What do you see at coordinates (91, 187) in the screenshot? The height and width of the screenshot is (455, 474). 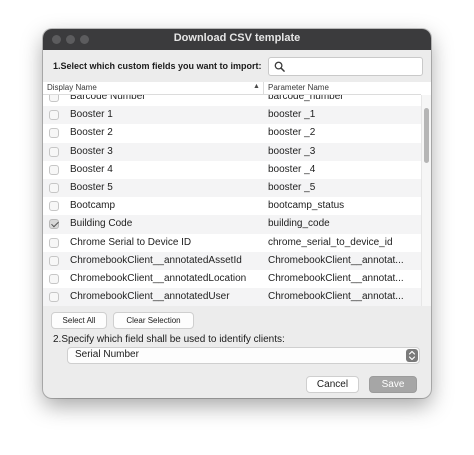 I see `display-name-cell: Booster 5` at bounding box center [91, 187].